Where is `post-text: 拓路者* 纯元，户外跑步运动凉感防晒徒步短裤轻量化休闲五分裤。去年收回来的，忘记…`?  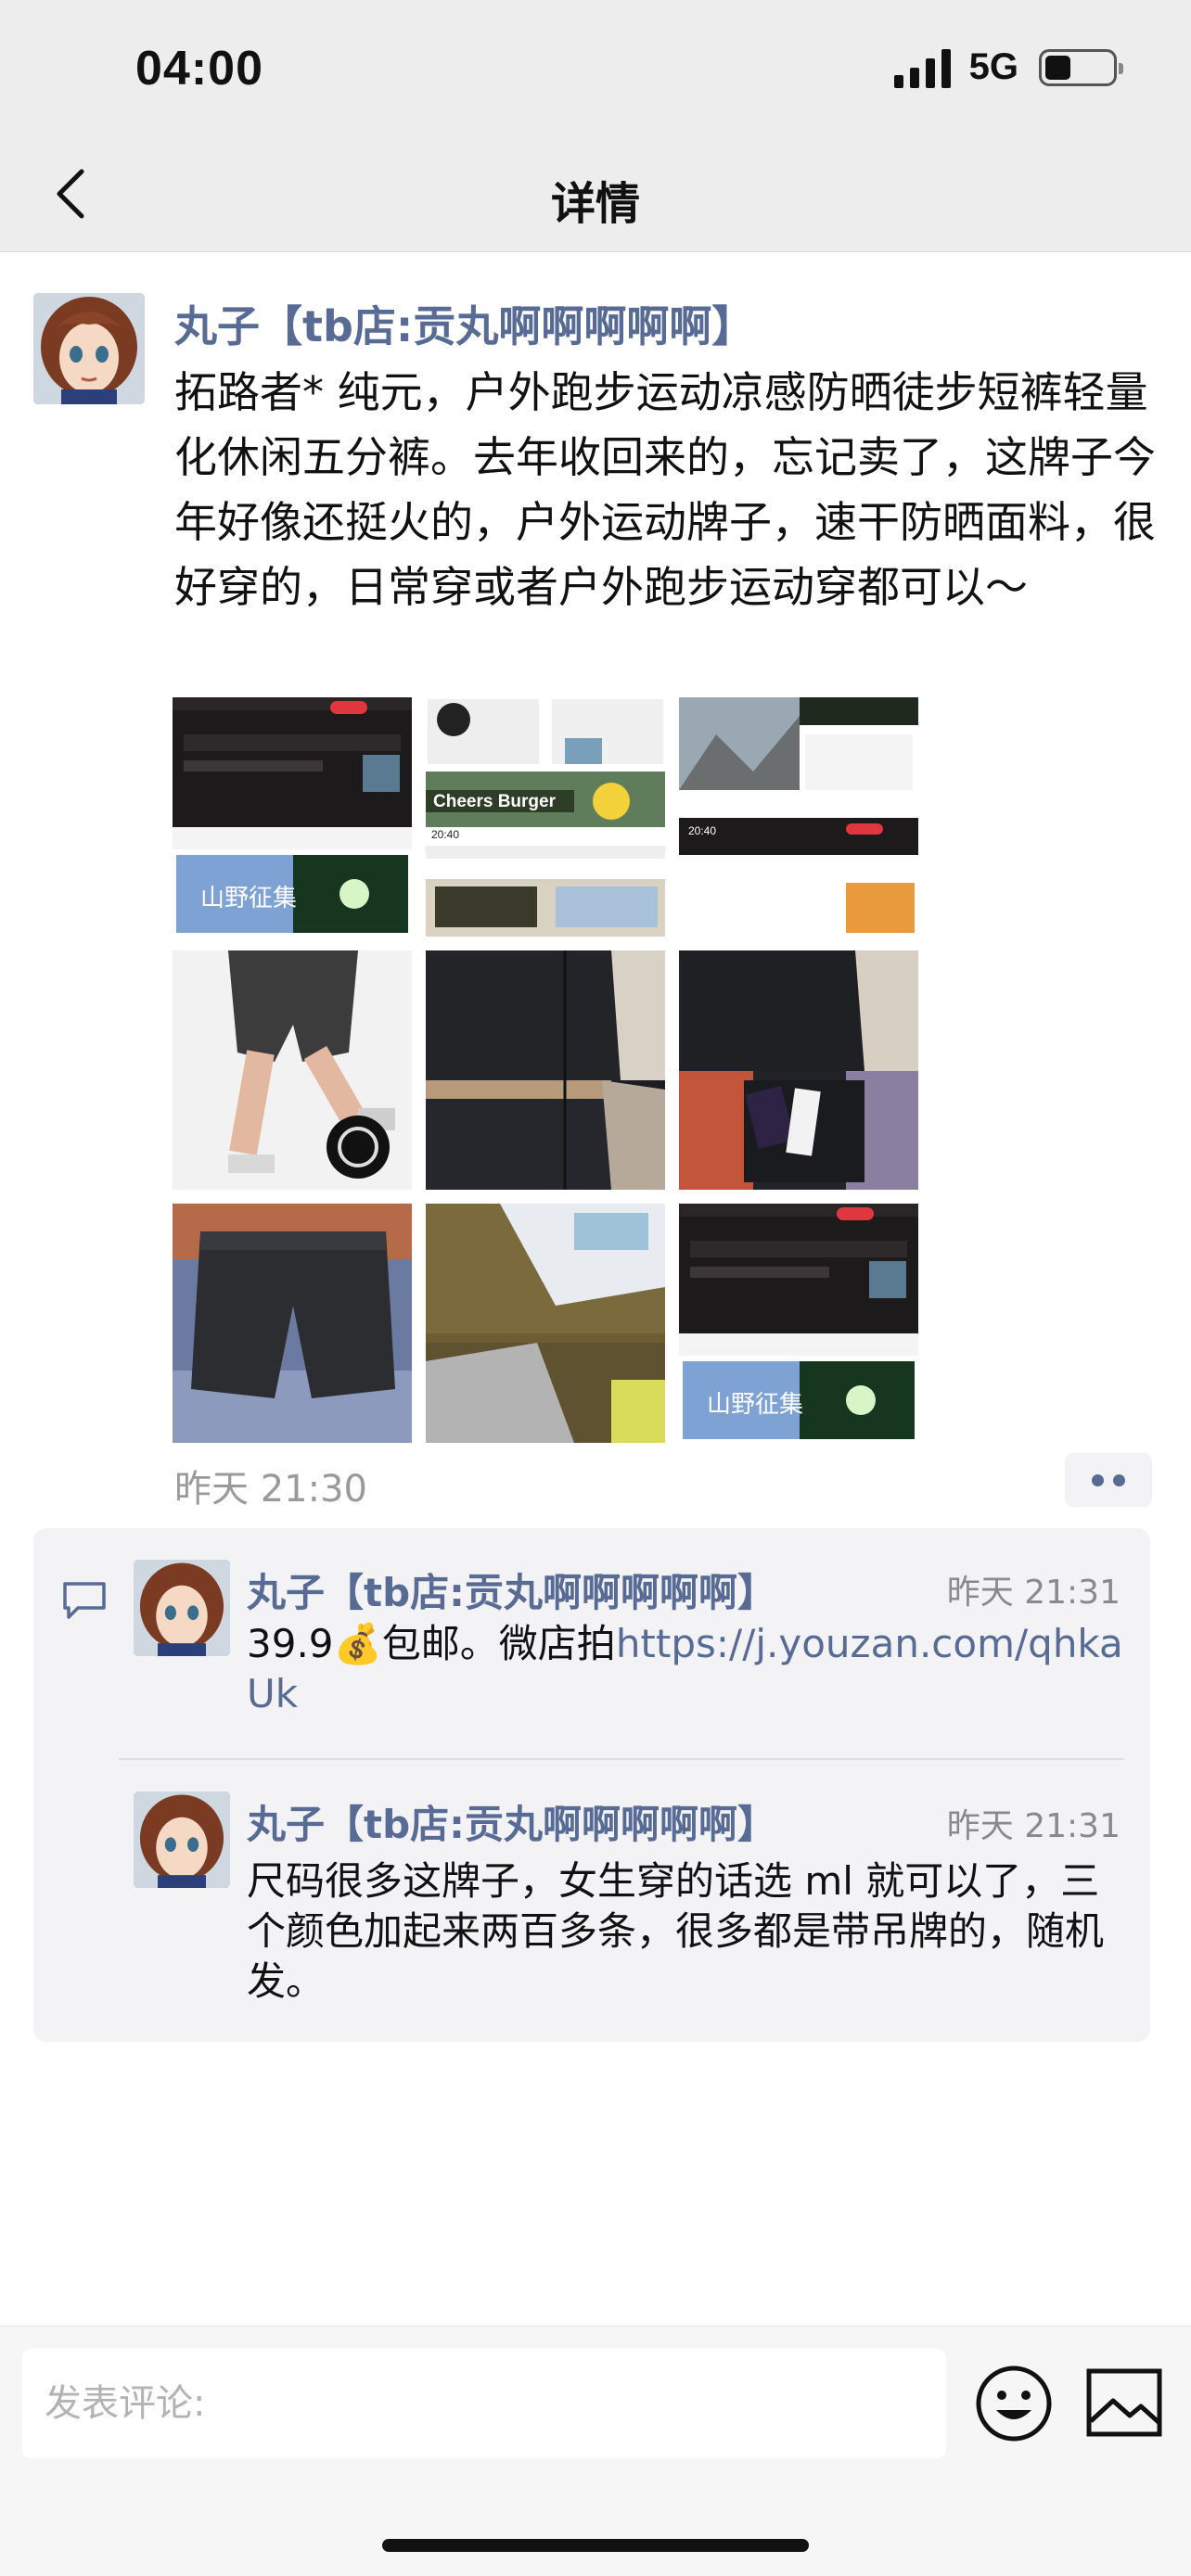 post-text: 拓路者* 纯元，户外跑步运动凉感防晒徒步短裤轻量化休闲五分裤。去年收回来的，忘记… is located at coordinates (665, 489).